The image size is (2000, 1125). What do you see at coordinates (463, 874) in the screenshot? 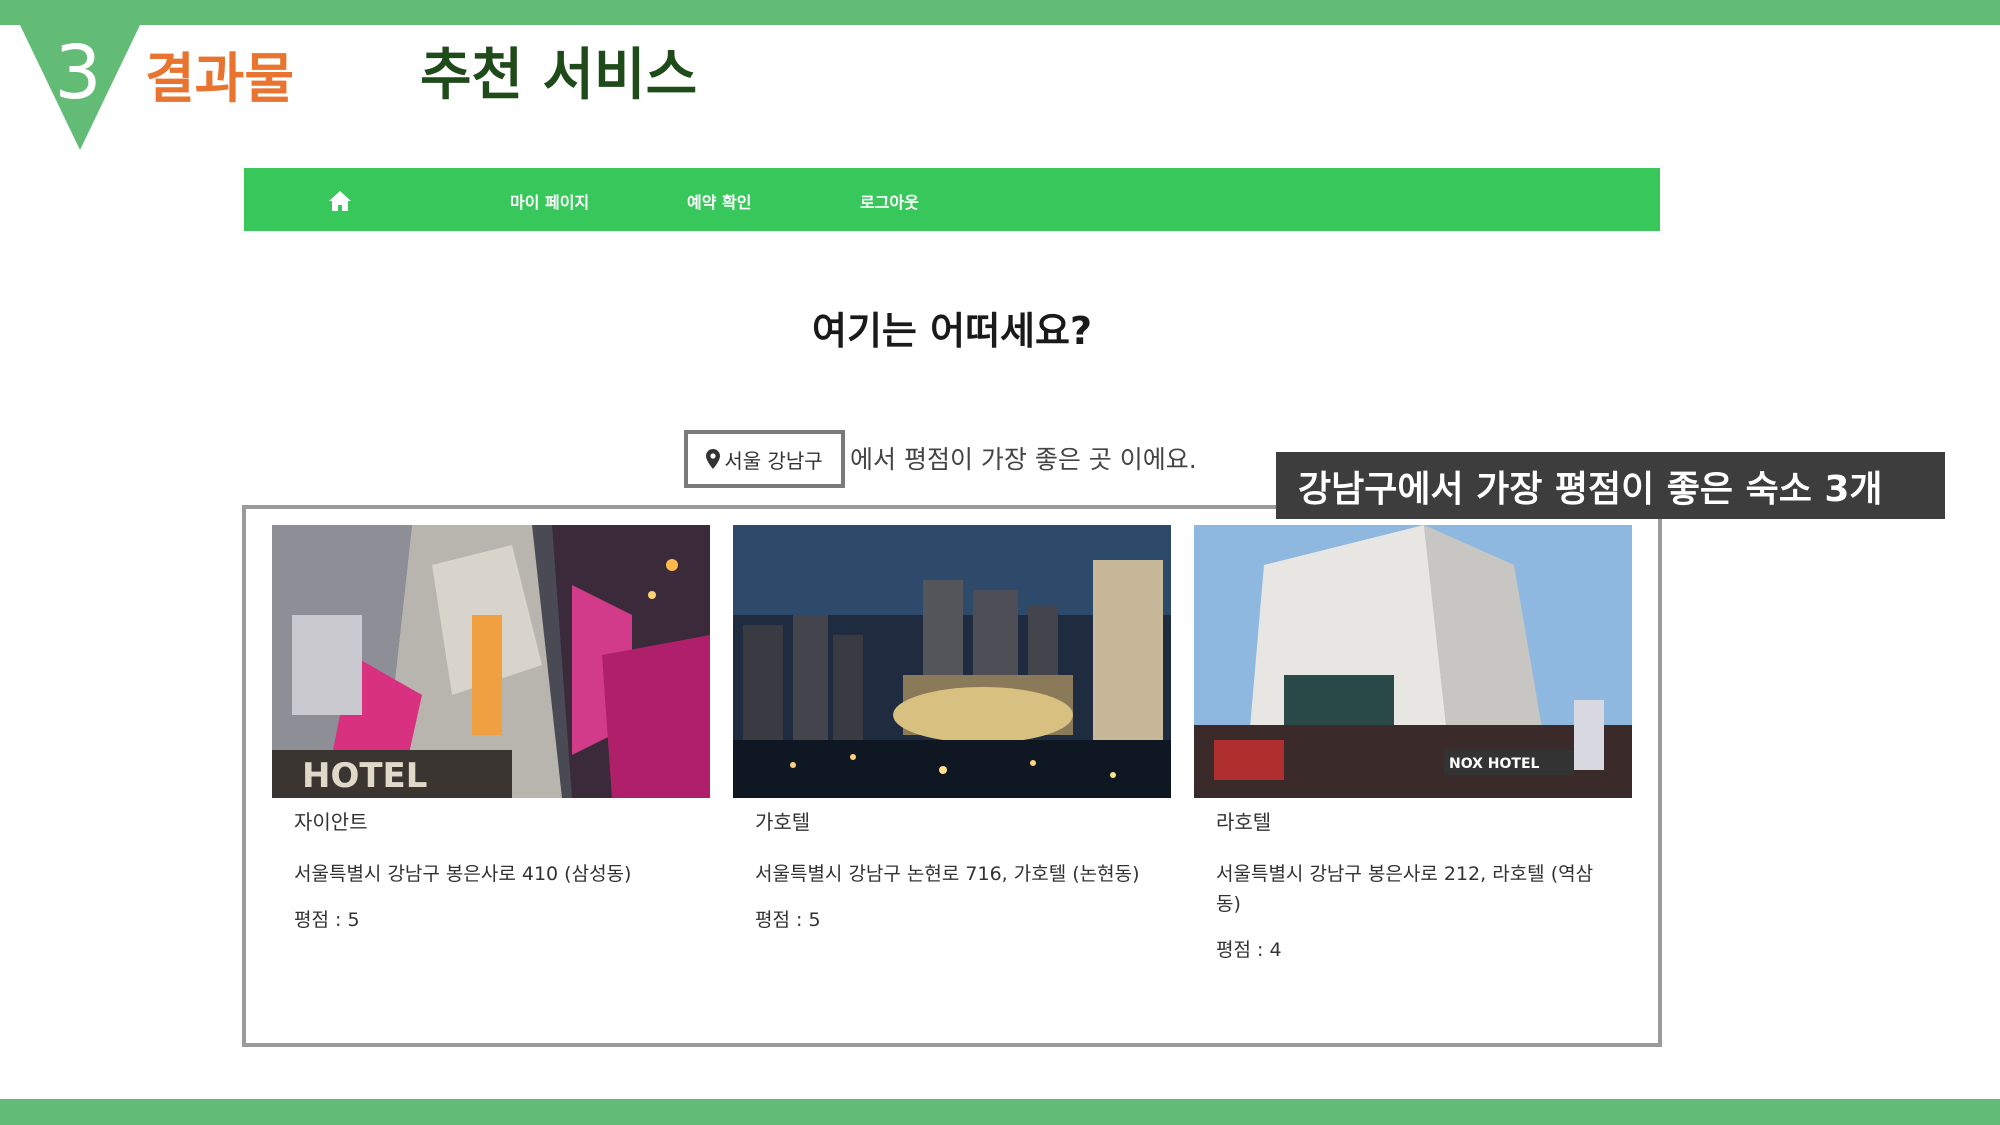
I see `hotel-address: 서울특별시 강남구 봉은사로 410 (삼성동)` at bounding box center [463, 874].